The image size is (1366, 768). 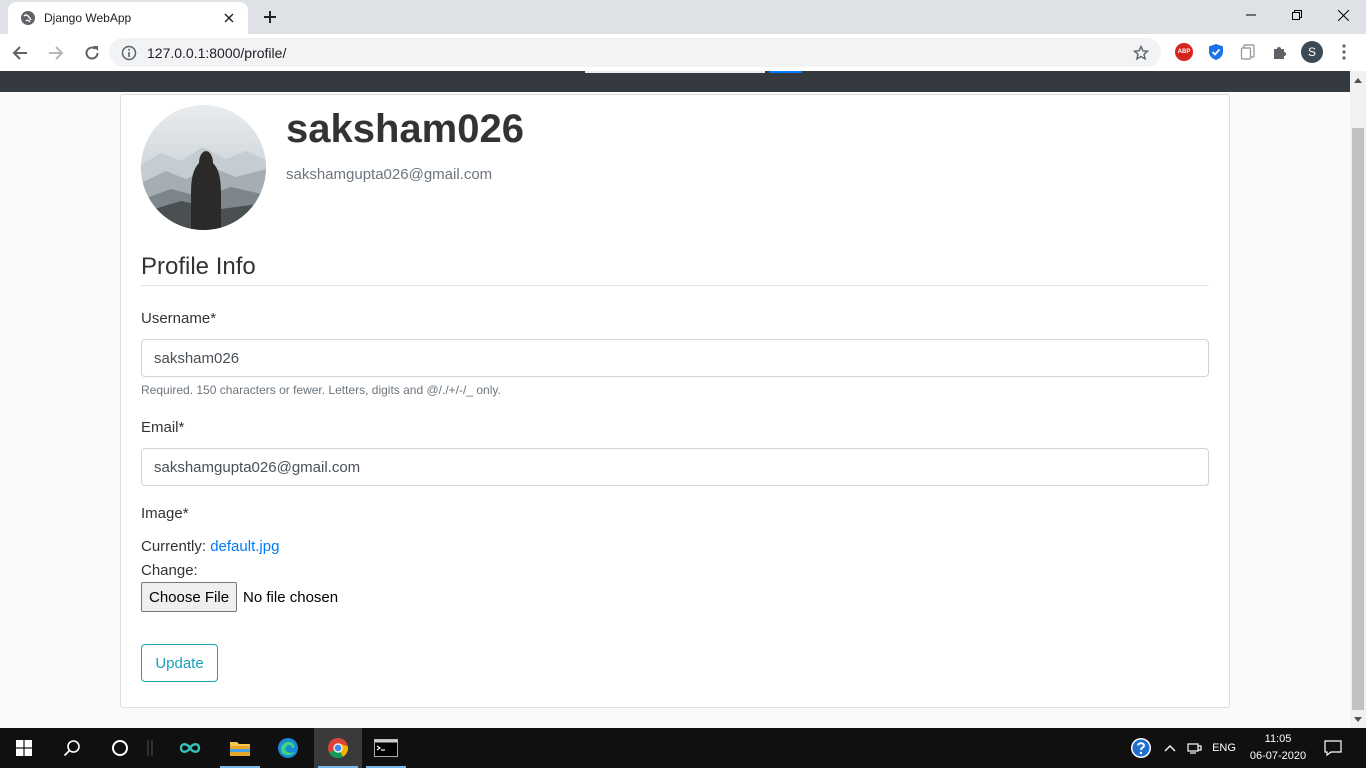 I want to click on tab-title: Django WebApp, so click(x=88, y=18).